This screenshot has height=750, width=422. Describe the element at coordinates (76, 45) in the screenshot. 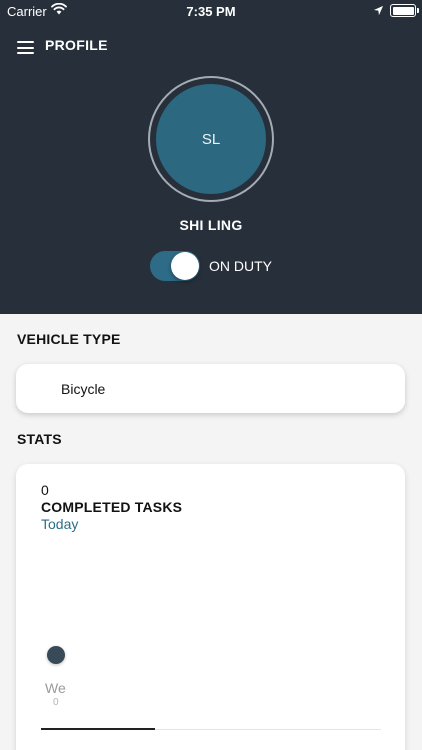

I see `page-title: PROFILE` at that location.